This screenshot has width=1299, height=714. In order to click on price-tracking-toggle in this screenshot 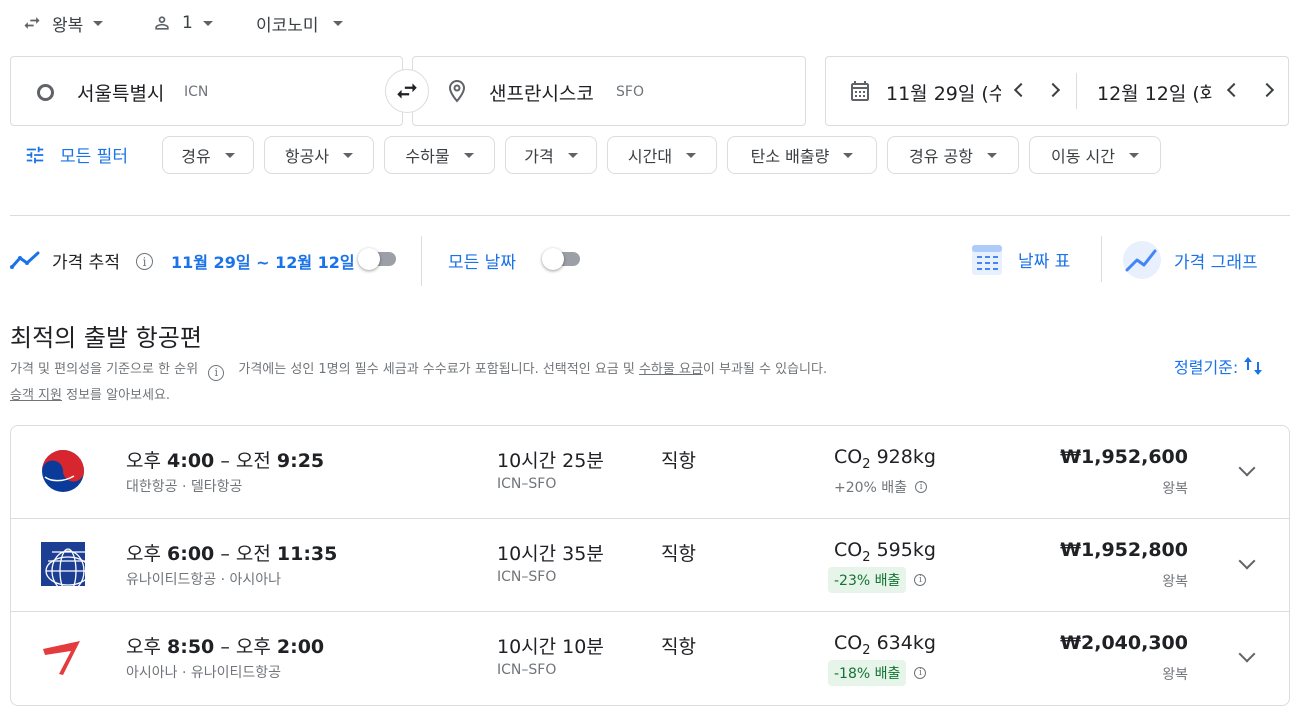, I will do `click(377, 259)`.